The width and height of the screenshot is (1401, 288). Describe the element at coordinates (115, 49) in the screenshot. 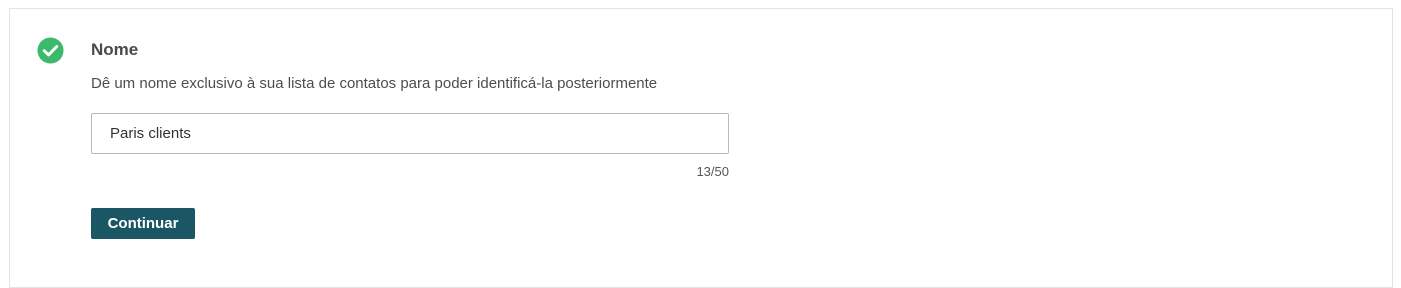

I see `step-title: Nome` at that location.